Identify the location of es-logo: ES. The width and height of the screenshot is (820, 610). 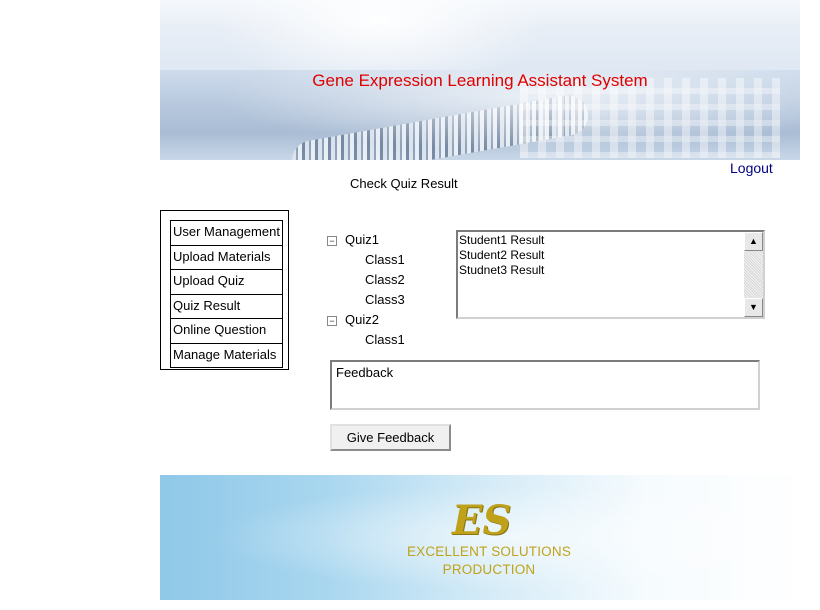
(482, 520).